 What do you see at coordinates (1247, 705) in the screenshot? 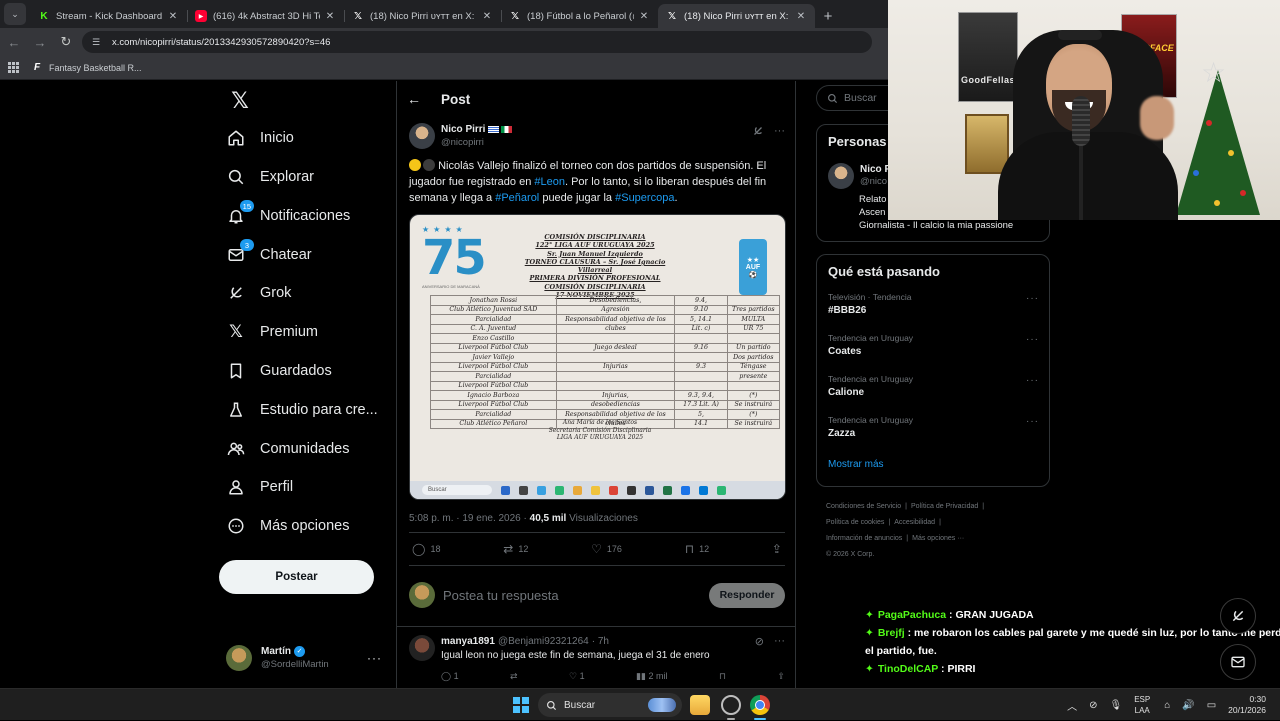
I see `clock: 0:30 20/1/2026` at bounding box center [1247, 705].